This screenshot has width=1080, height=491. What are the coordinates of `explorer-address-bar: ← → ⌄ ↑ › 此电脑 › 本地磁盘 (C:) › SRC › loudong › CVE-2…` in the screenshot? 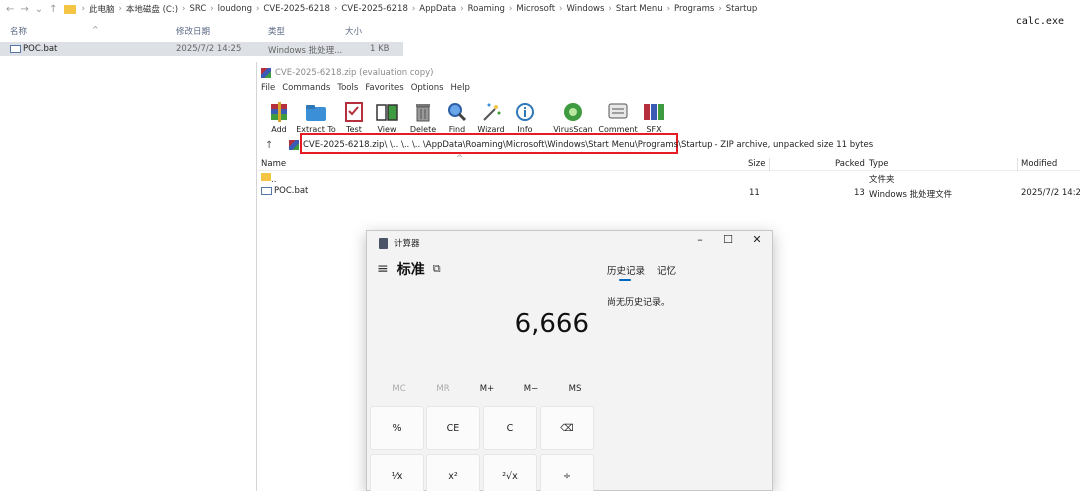 It's located at (540, 9).